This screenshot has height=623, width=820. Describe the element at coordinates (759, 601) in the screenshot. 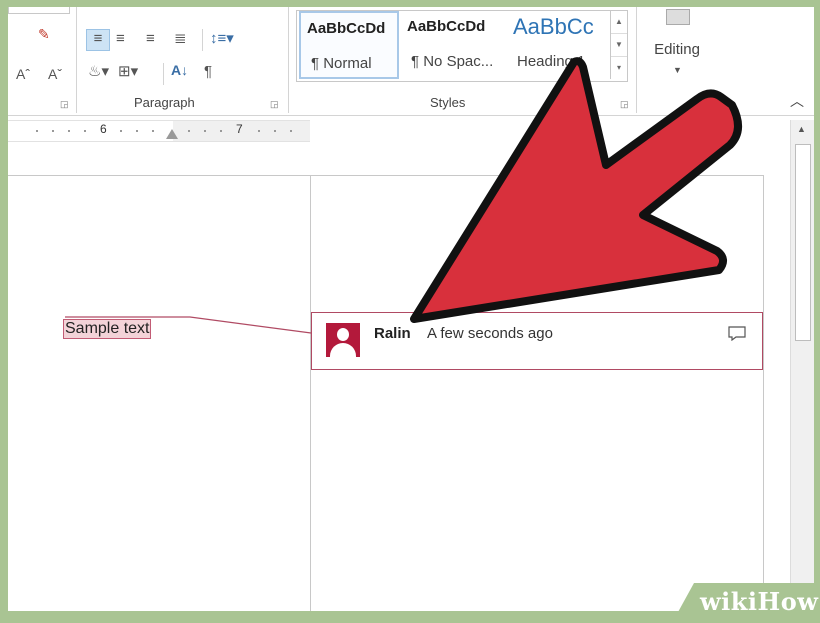

I see `wikihow-logo: wikiHow` at that location.